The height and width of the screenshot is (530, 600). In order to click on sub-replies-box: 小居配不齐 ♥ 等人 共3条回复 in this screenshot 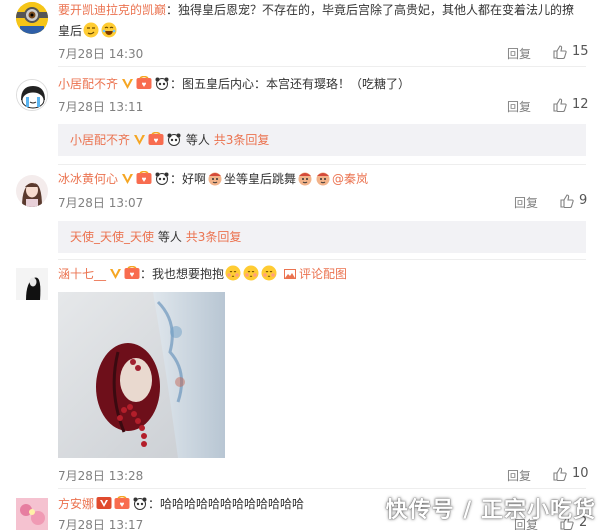, I will do `click(322, 140)`.